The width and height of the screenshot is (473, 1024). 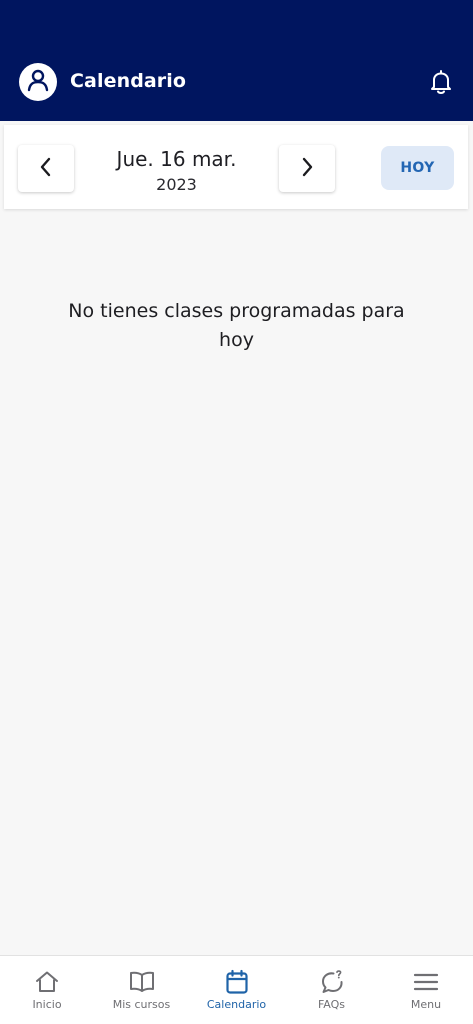 I want to click on tab-calendario: Calendario, so click(x=236, y=990).